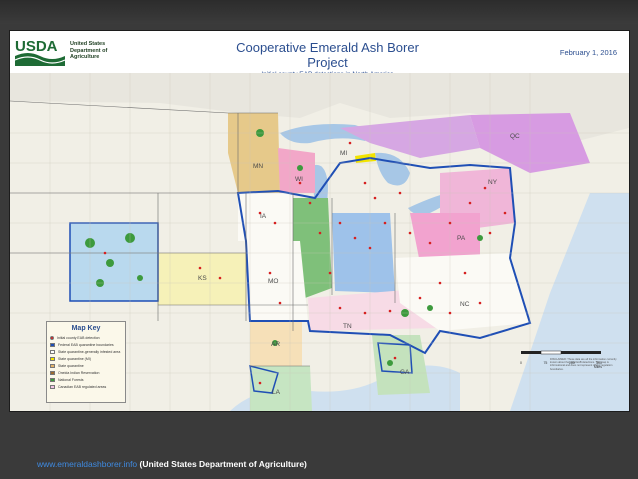 Image resolution: width=638 pixels, height=479 pixels. I want to click on state-label-ny: NY, so click(493, 182).